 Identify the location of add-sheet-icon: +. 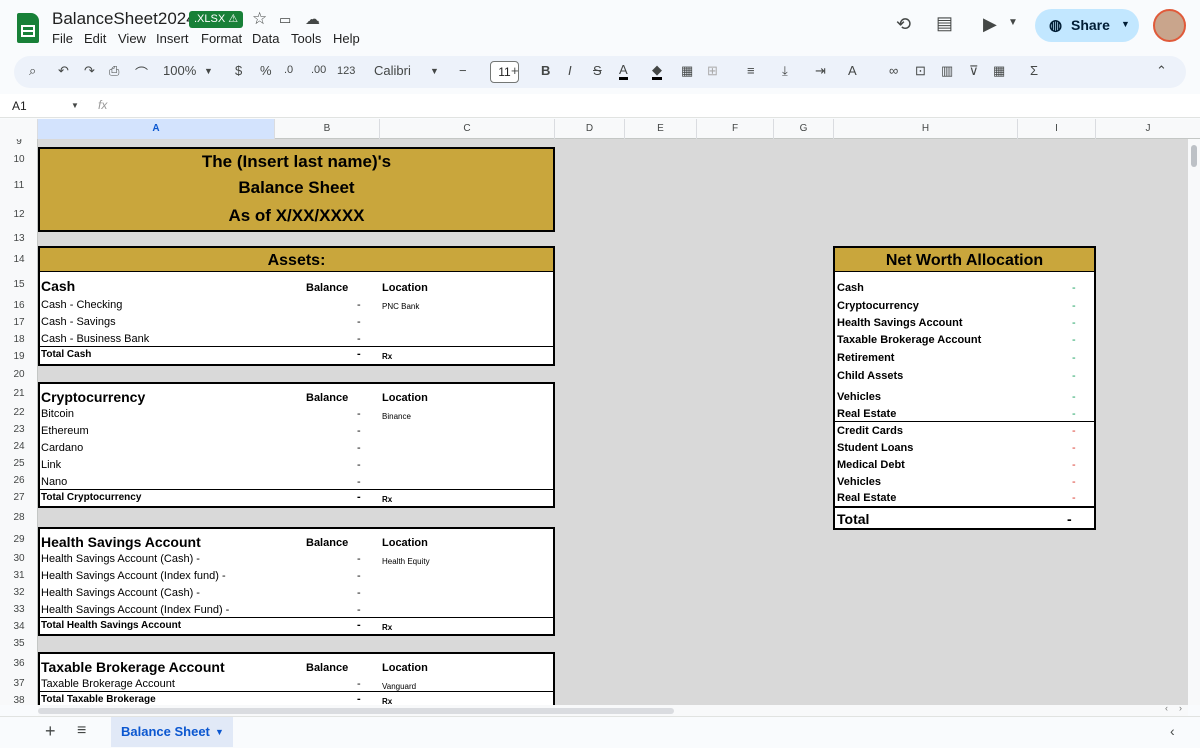
(50, 731).